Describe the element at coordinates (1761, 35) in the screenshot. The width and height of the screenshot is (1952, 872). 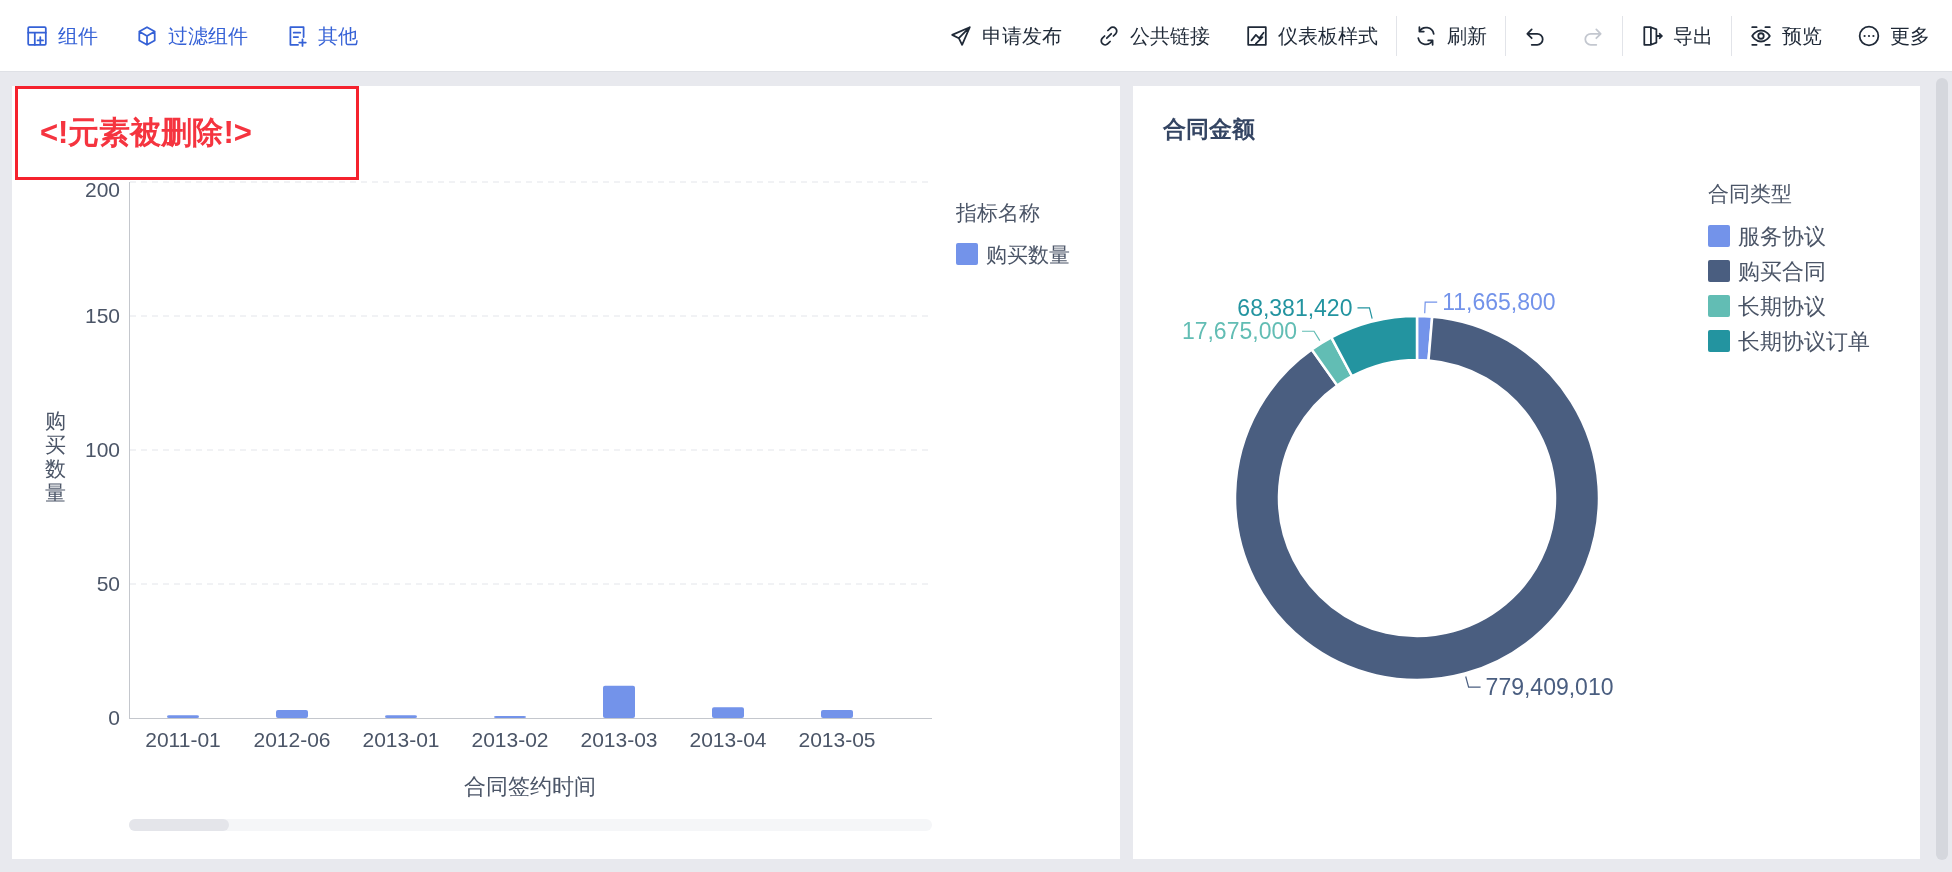
I see `eye-icon` at that location.